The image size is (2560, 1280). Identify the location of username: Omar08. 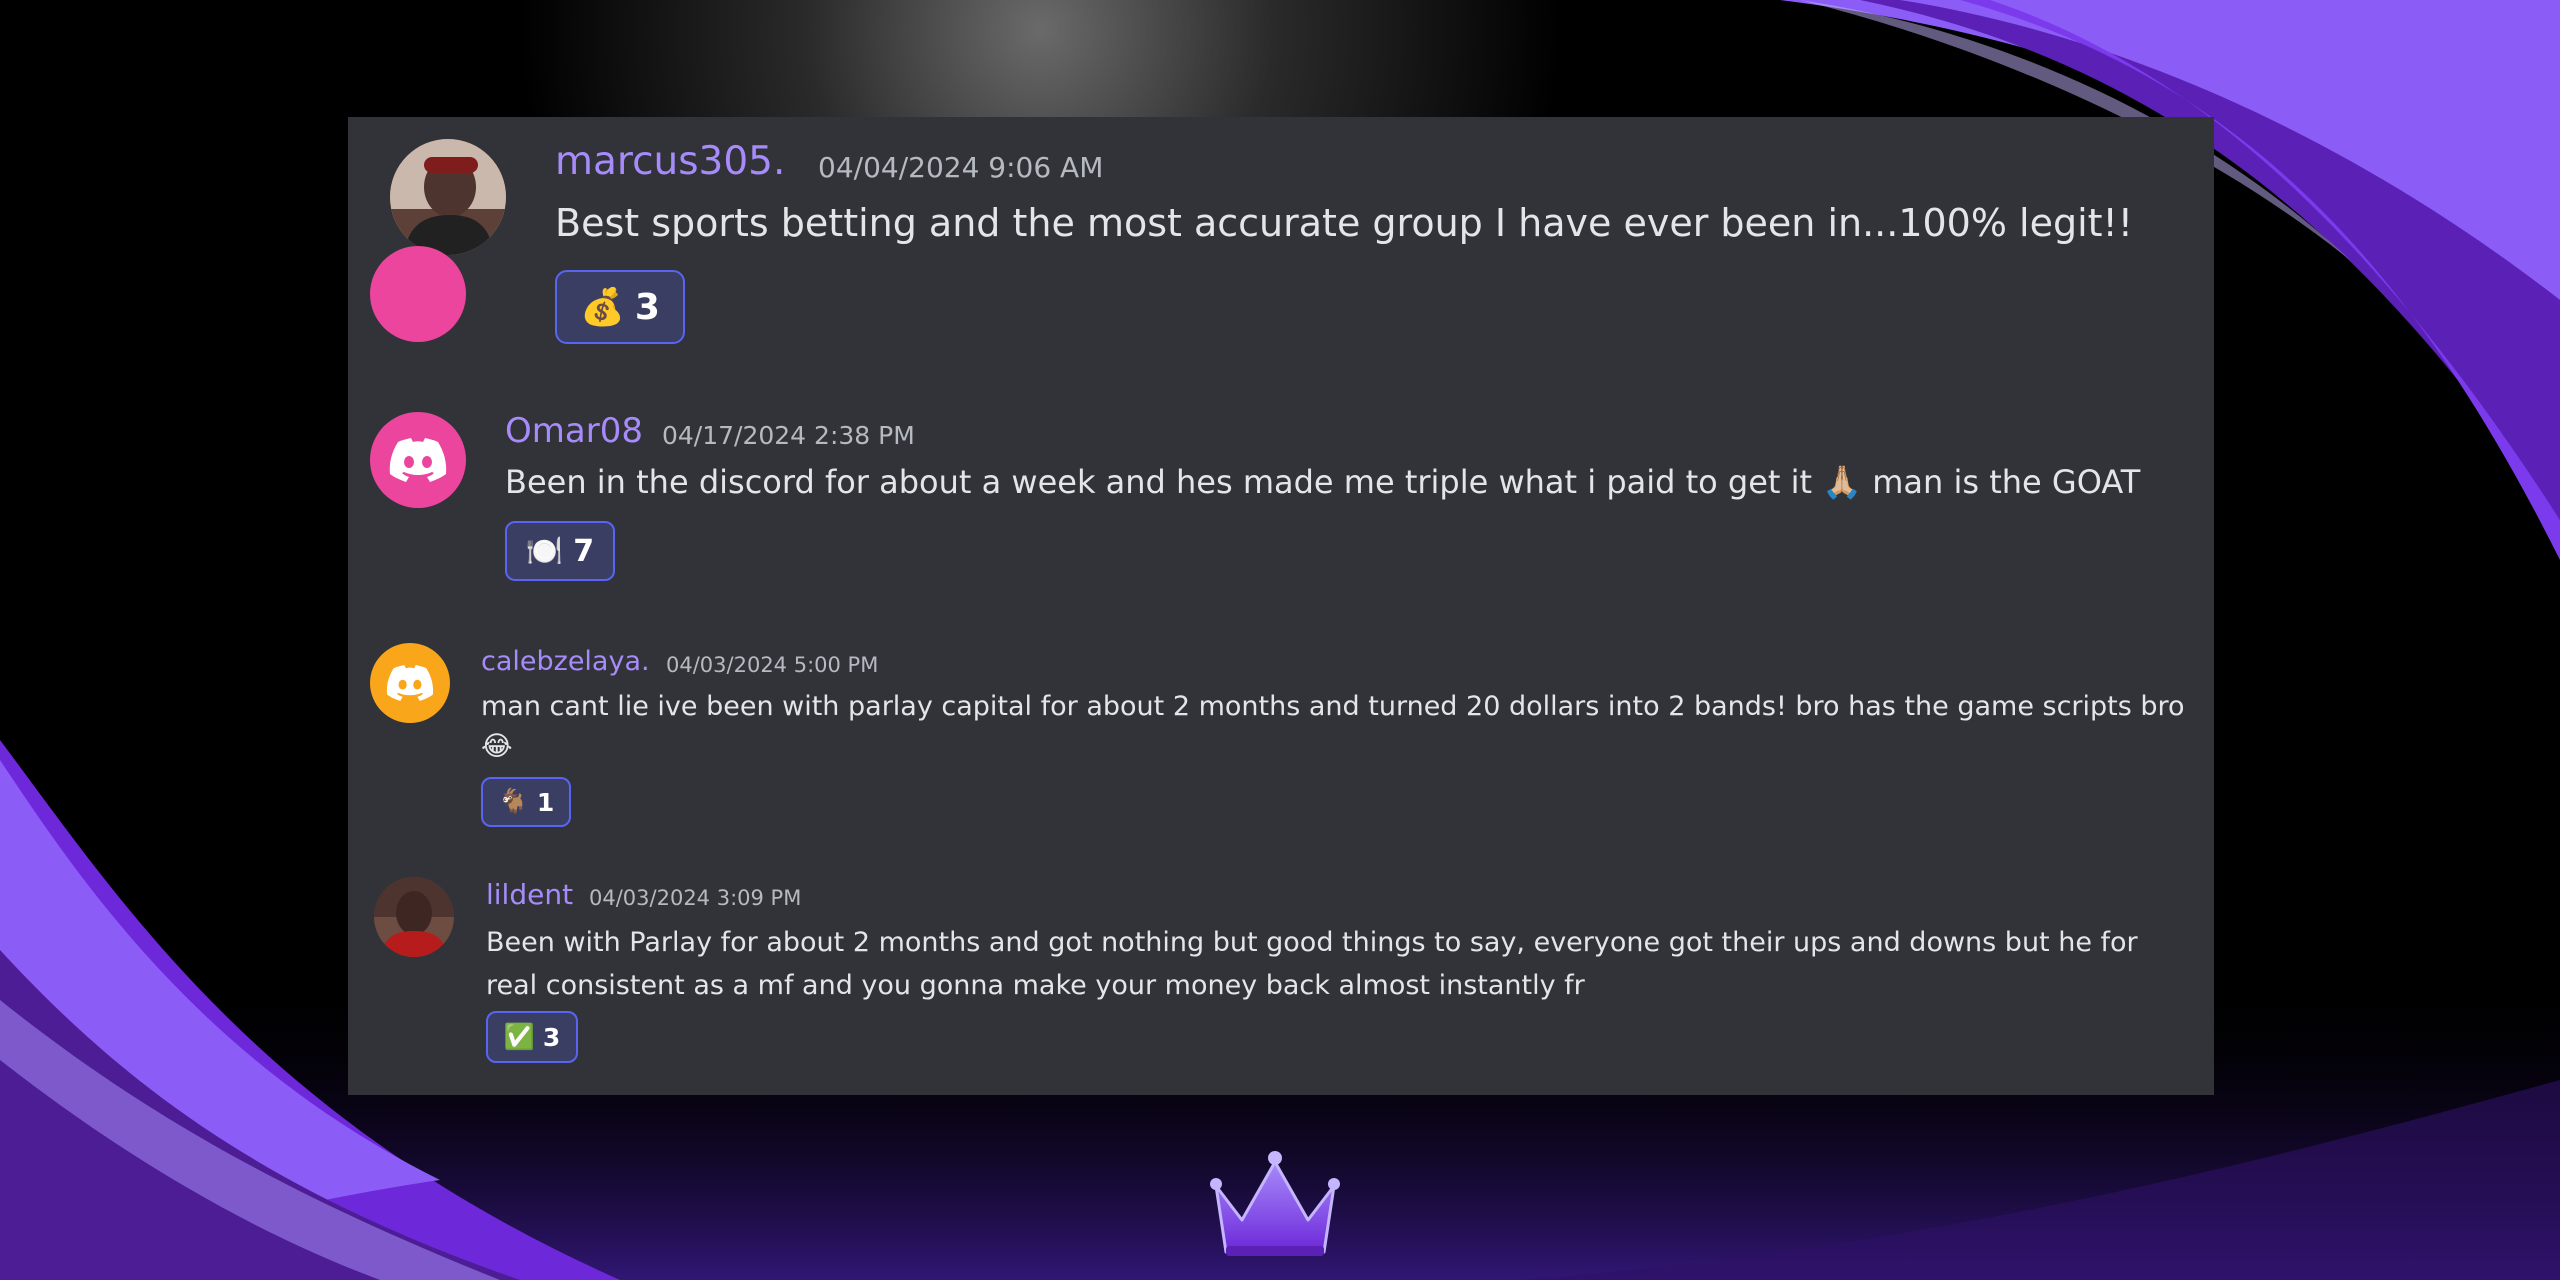
(574, 431).